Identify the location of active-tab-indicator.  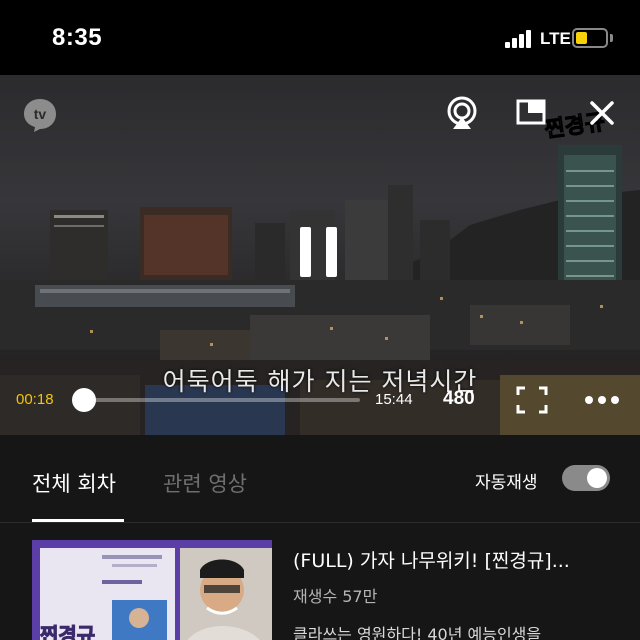
(78, 520).